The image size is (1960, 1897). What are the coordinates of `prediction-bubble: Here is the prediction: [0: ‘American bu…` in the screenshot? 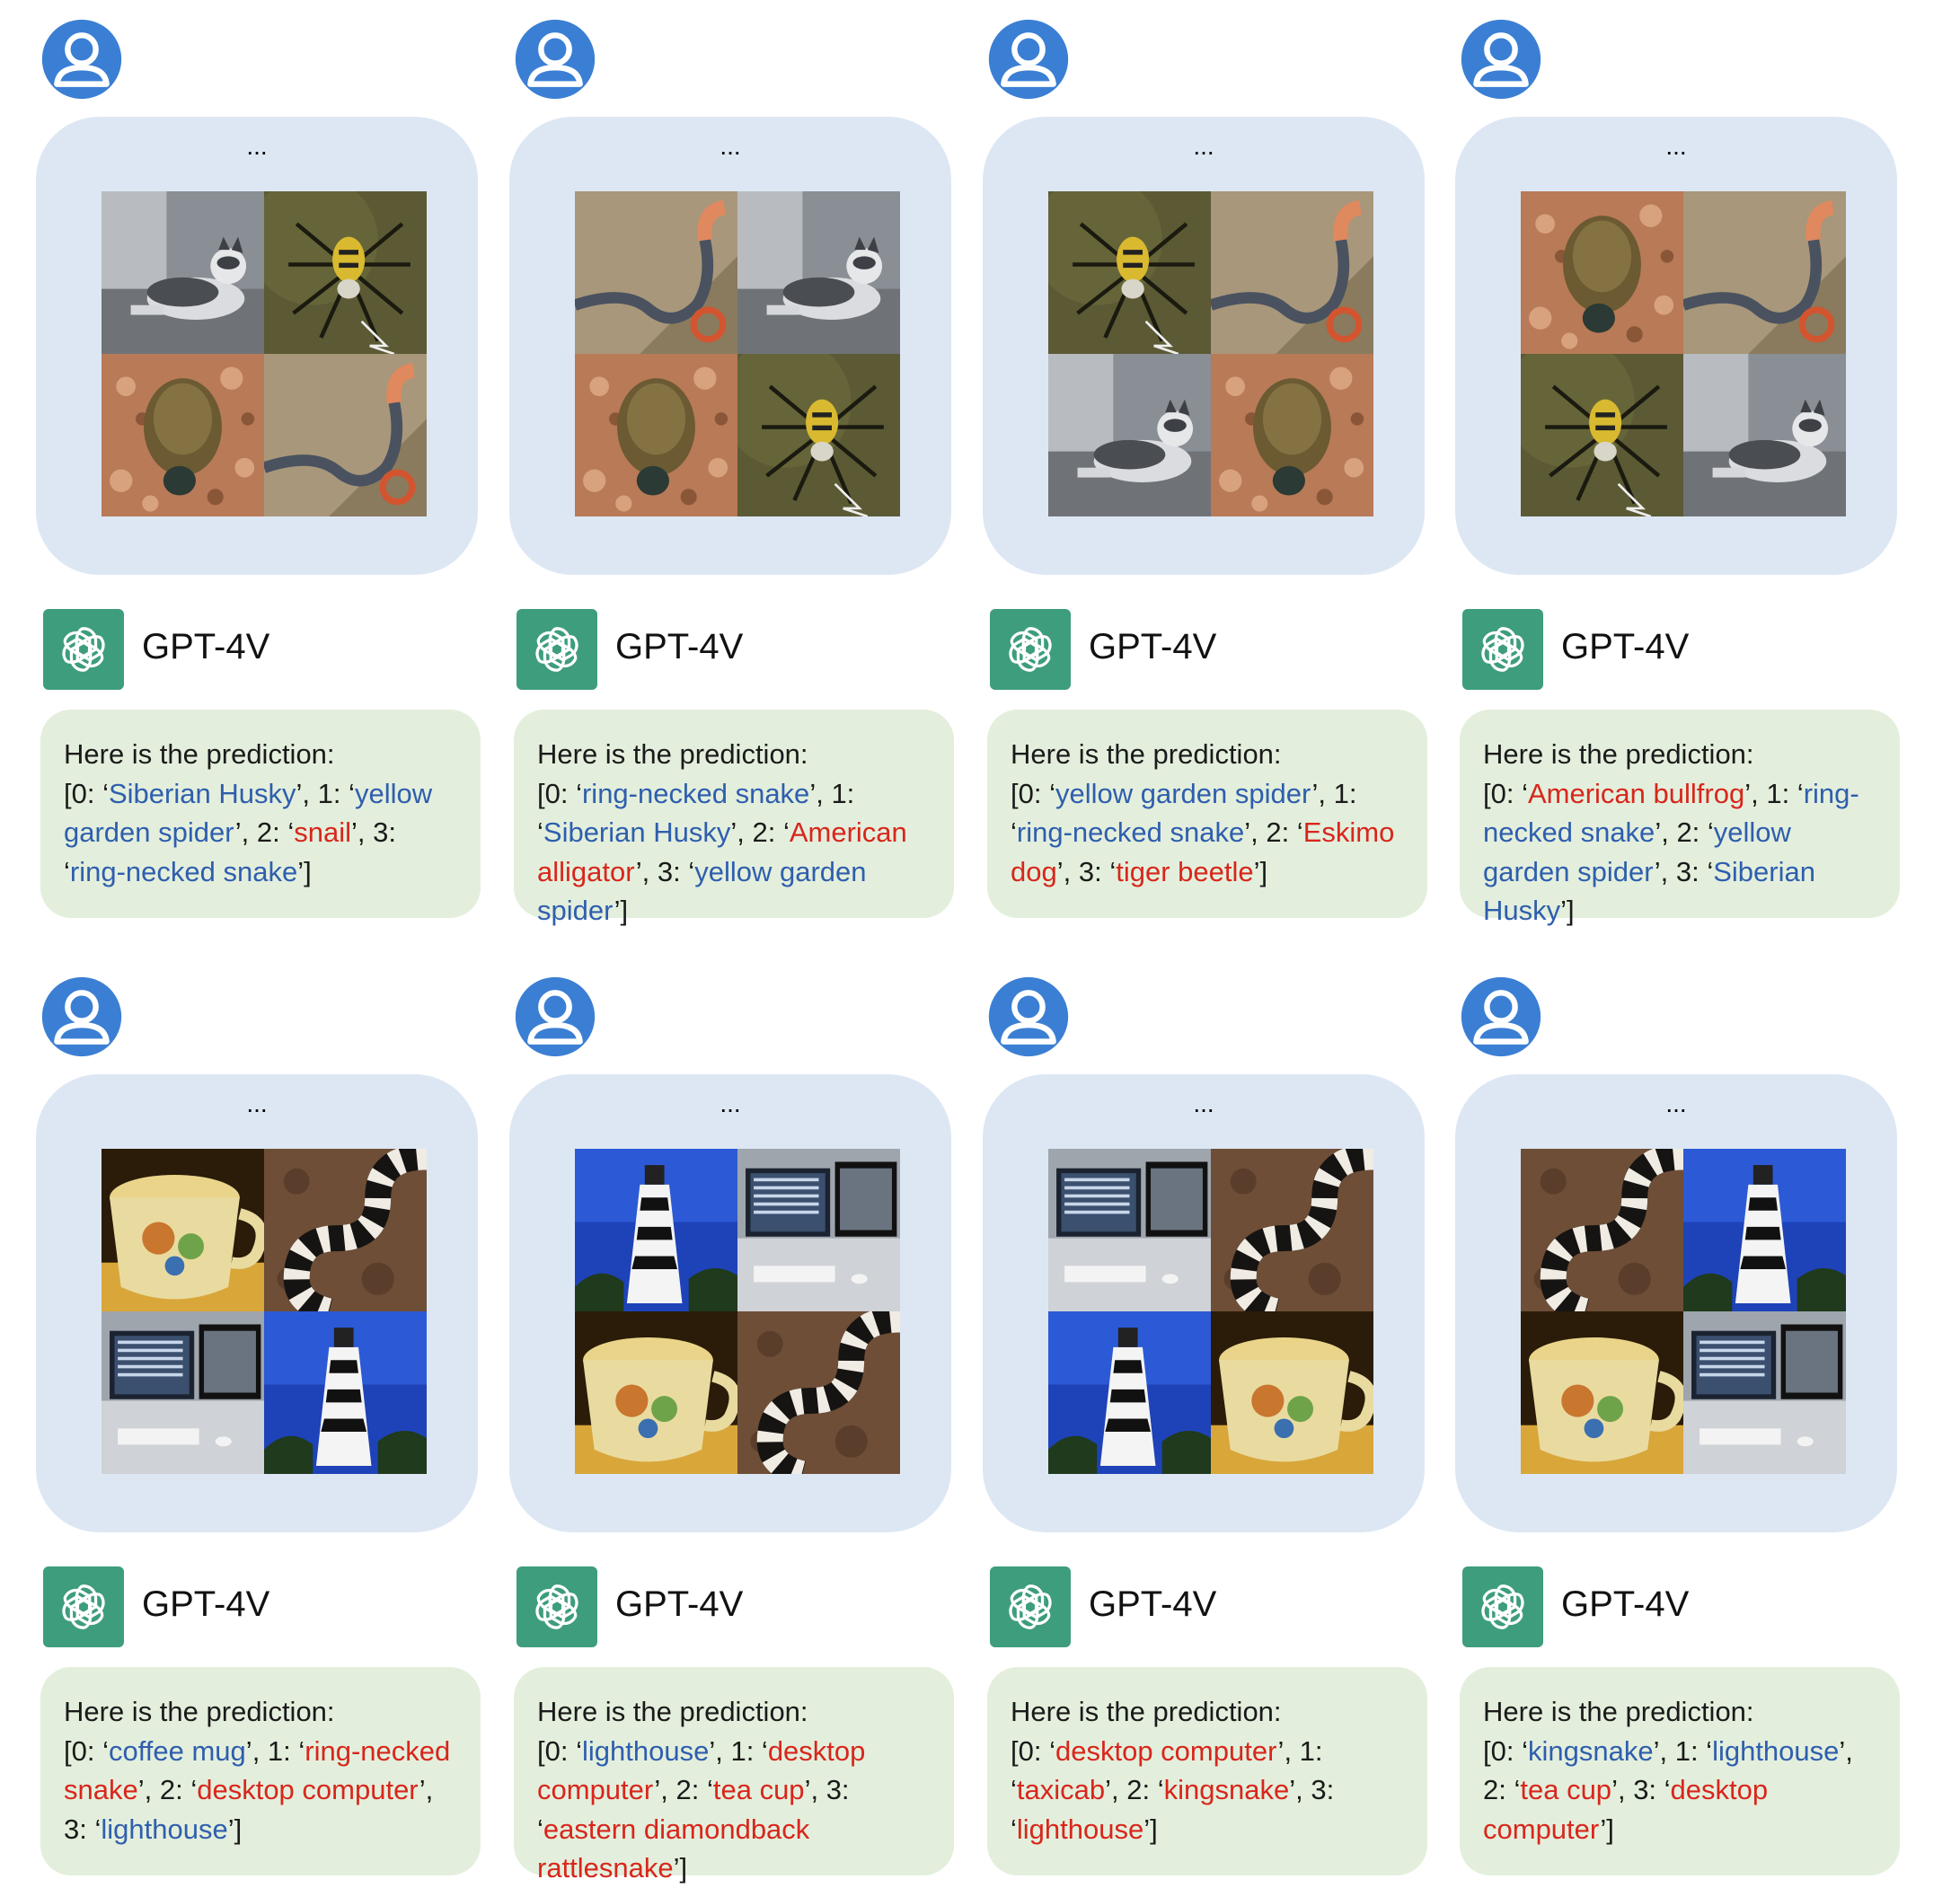 It's located at (1680, 818).